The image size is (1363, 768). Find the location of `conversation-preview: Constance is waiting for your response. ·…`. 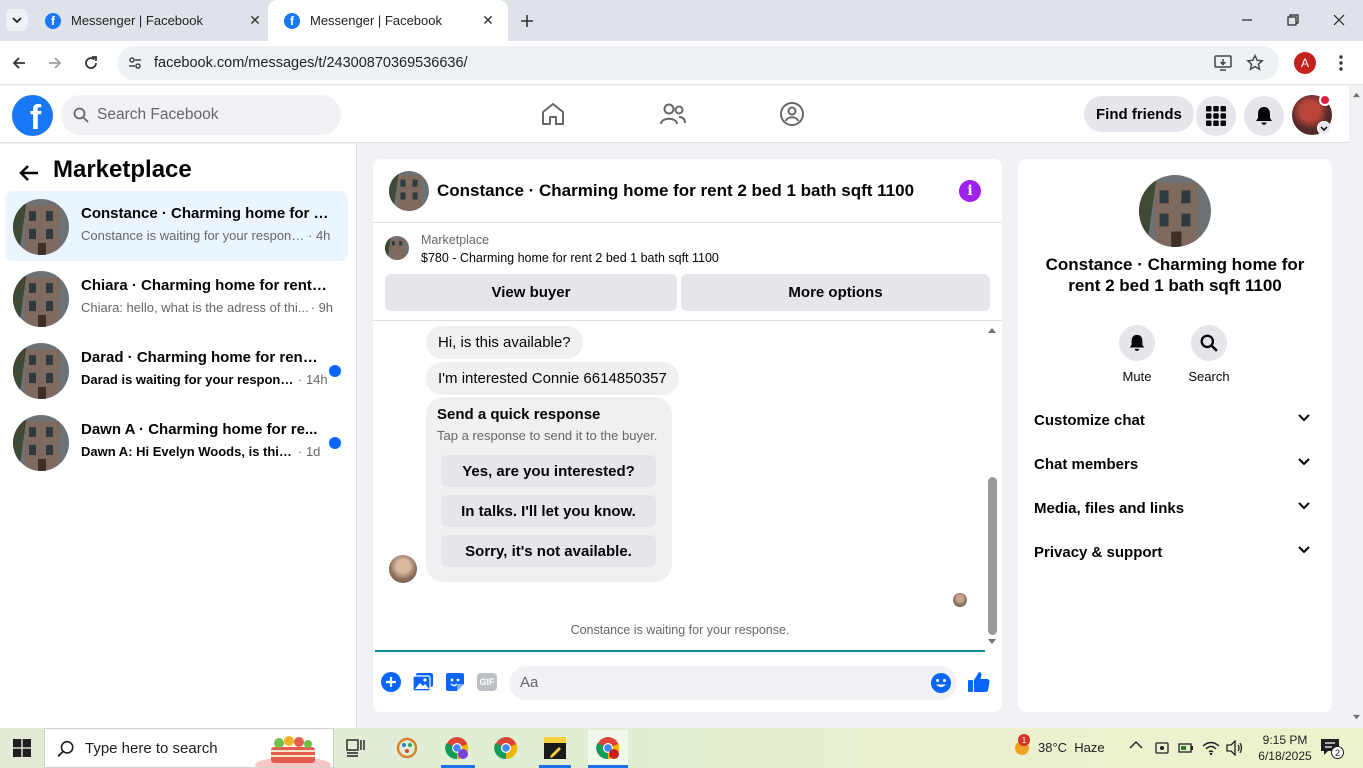

conversation-preview: Constance is waiting for your response. ·… is located at coordinates (205, 235).